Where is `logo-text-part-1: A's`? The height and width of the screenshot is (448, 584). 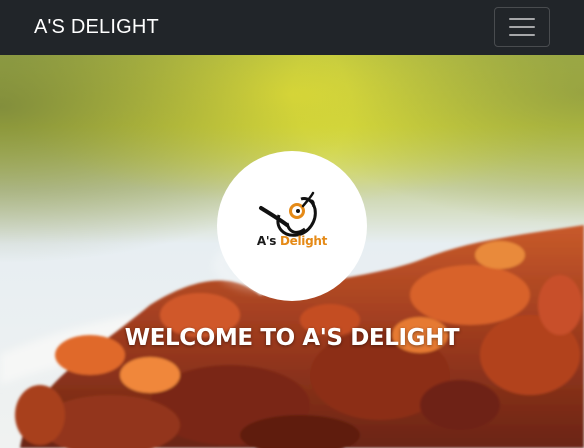 logo-text-part-1: A's is located at coordinates (268, 241).